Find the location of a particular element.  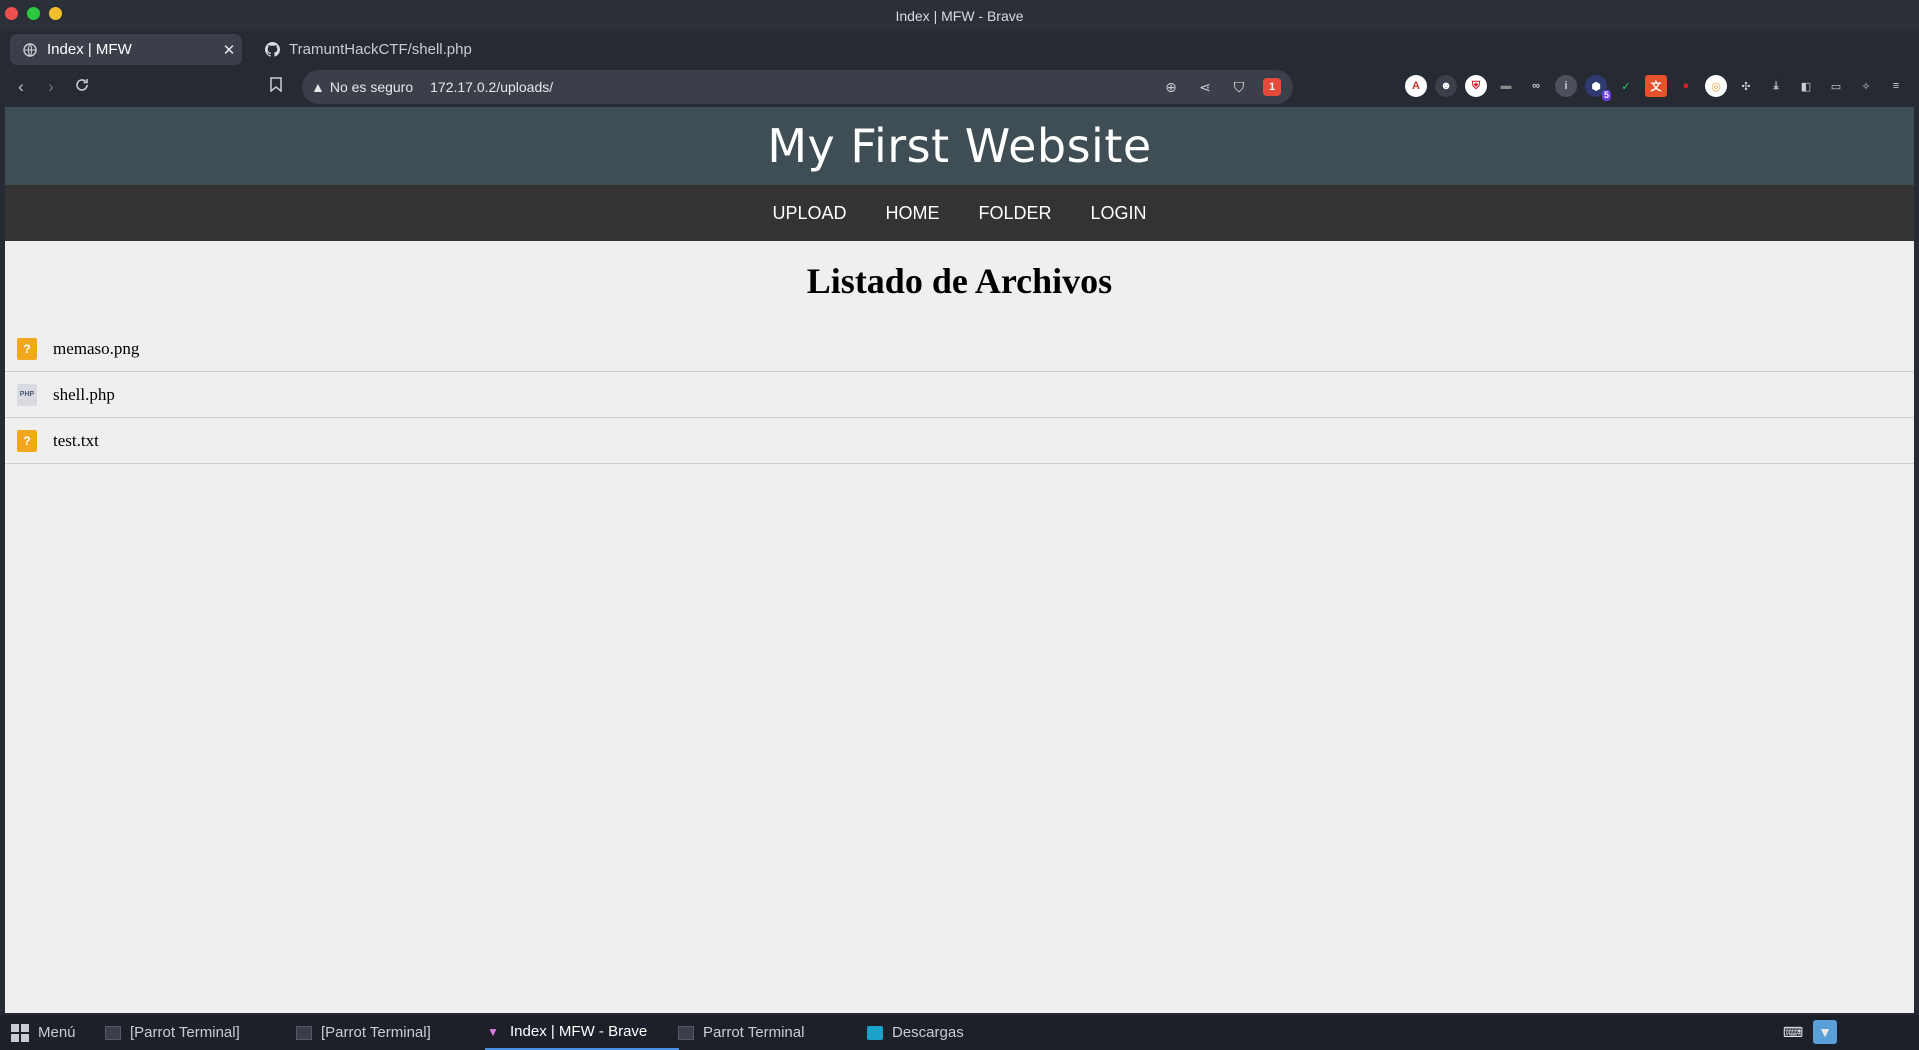

apps-grid-icon is located at coordinates (20, 1032).